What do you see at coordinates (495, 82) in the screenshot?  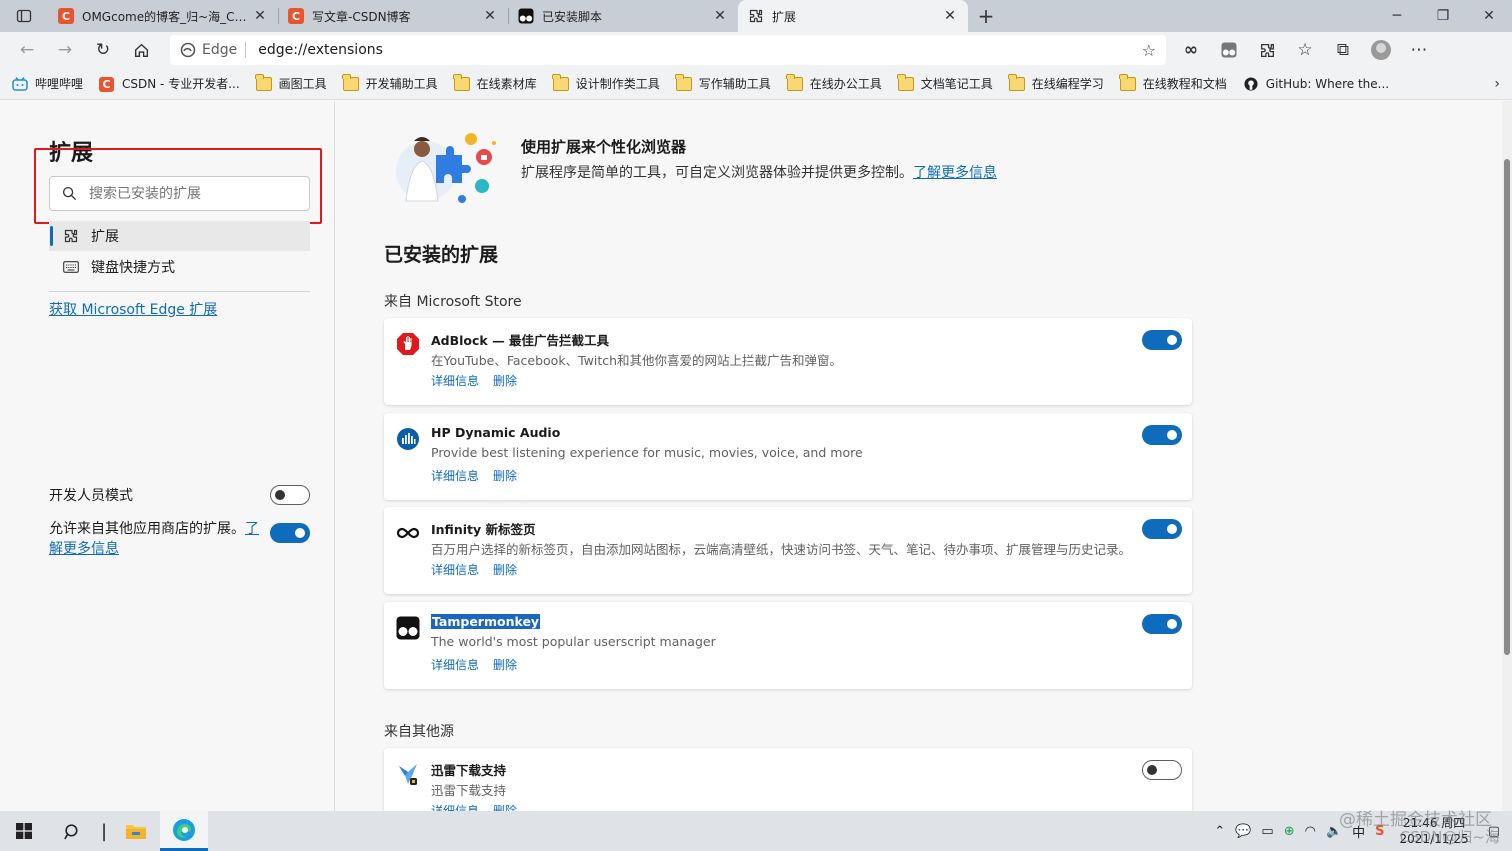 I see `favorite-folder: 在线素材库` at bounding box center [495, 82].